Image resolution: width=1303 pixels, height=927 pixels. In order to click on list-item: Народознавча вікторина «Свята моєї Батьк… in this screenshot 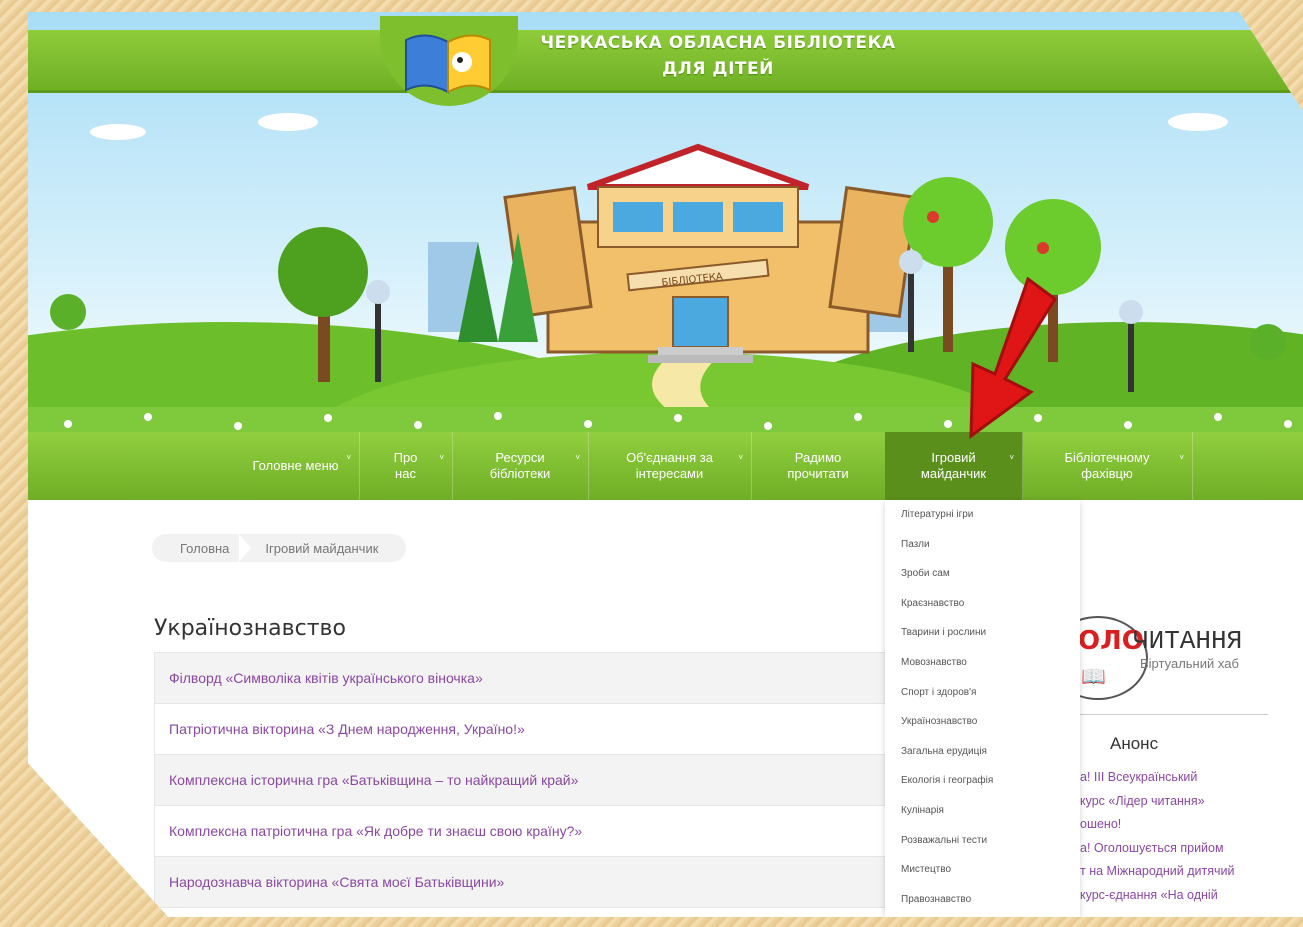, I will do `click(524, 882)`.